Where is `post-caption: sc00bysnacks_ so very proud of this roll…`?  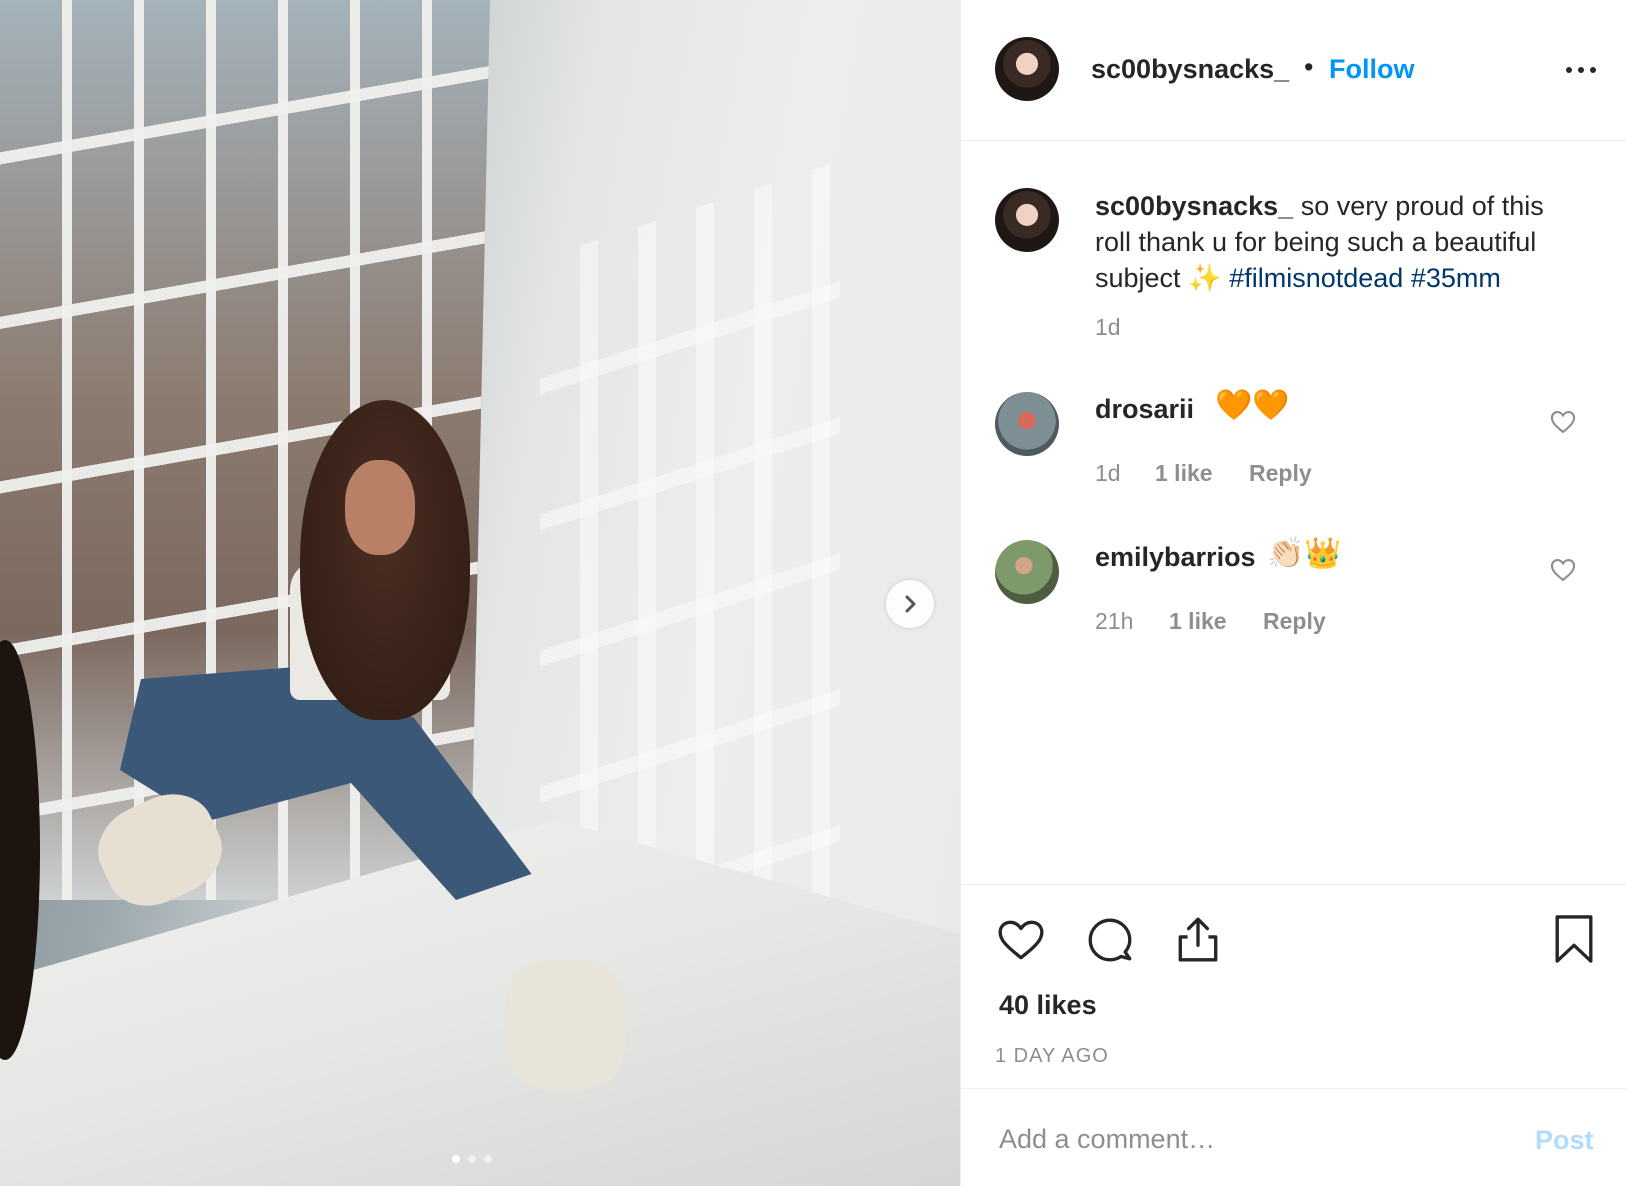 post-caption: sc00bysnacks_ so very proud of this roll… is located at coordinates (1335, 242).